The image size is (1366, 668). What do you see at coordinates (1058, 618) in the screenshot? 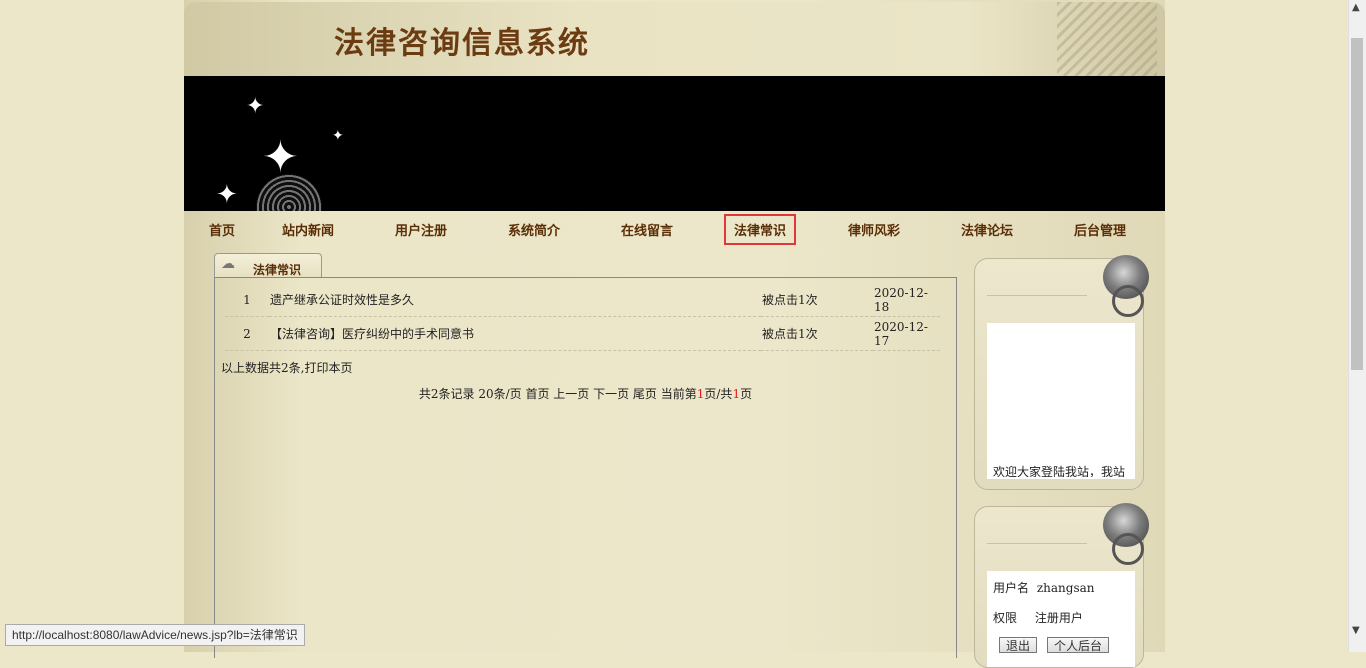
I see `role-value: 注册用户` at bounding box center [1058, 618].